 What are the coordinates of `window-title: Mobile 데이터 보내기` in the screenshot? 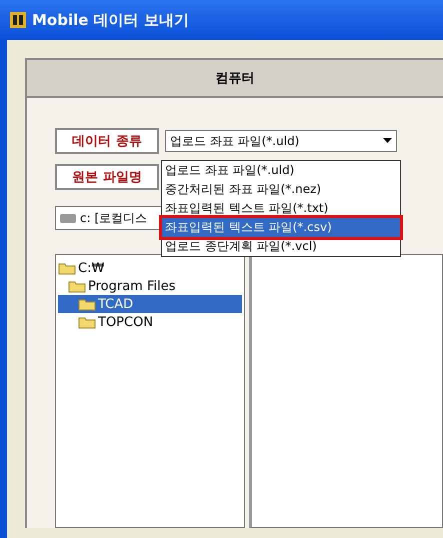 It's located at (110, 20).